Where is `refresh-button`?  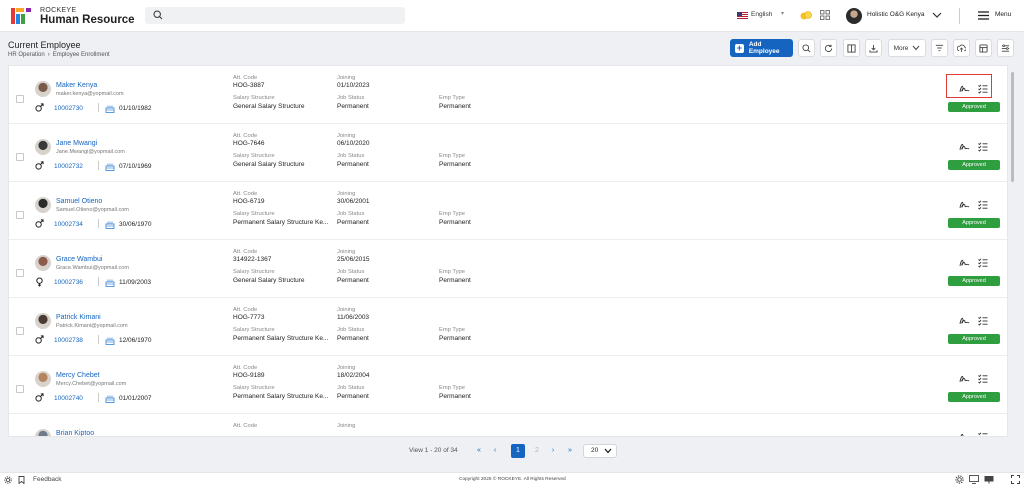 refresh-button is located at coordinates (828, 48).